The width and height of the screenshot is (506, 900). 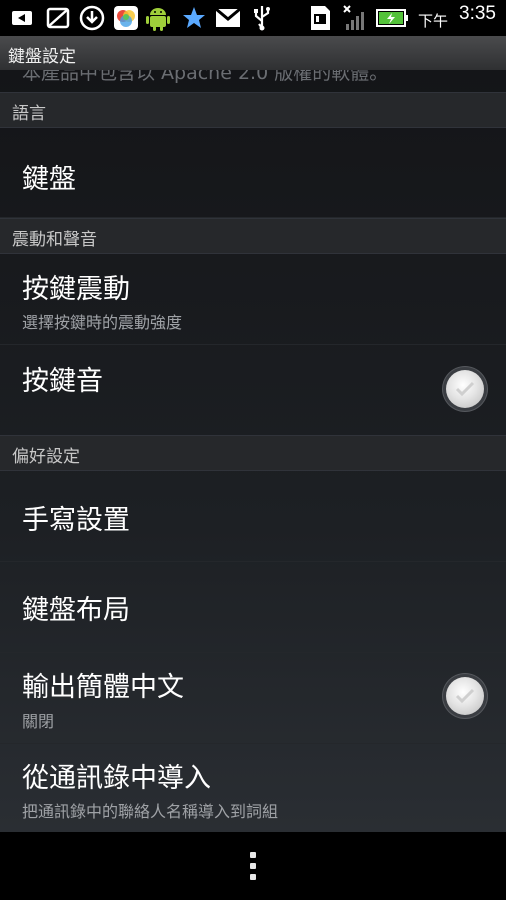 What do you see at coordinates (432, 21) in the screenshot?
I see `status-ampm: 下午` at bounding box center [432, 21].